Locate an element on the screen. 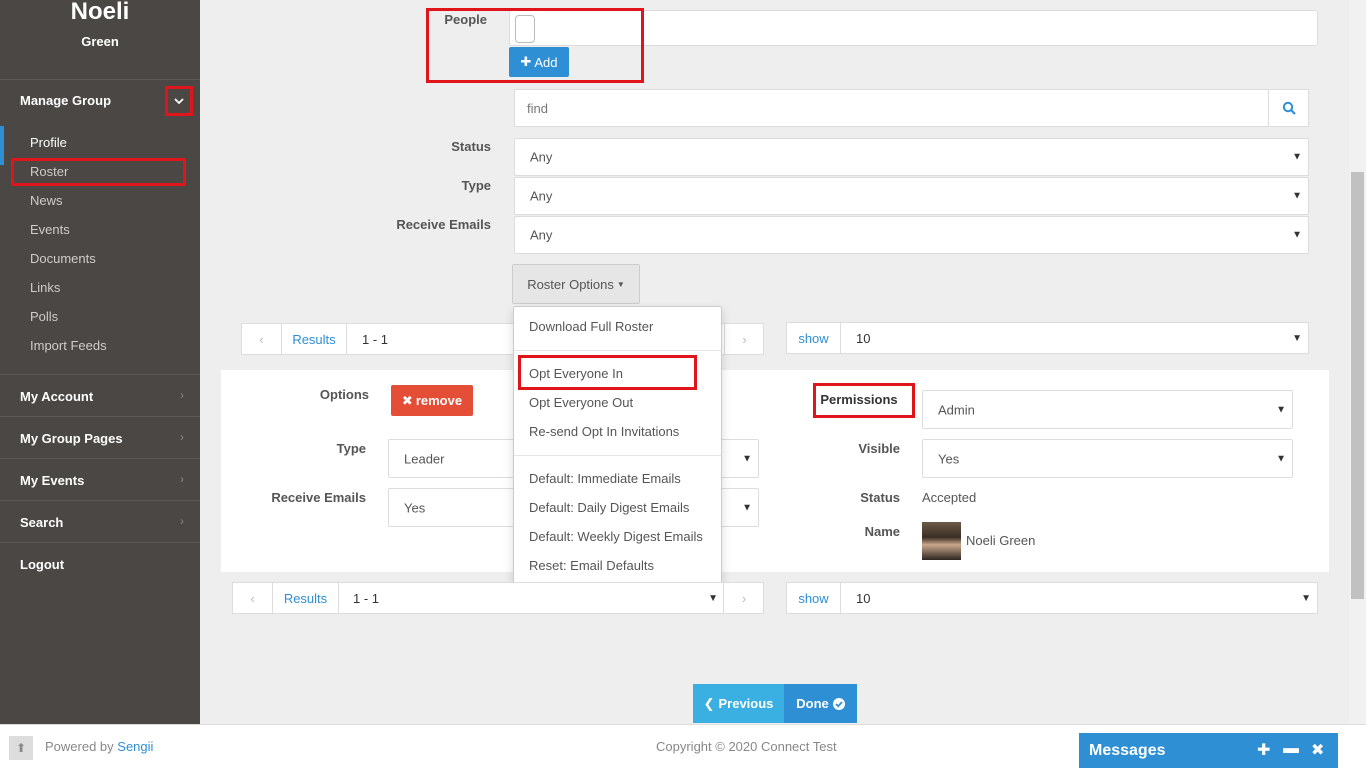 This screenshot has width=1366, height=768. bottom-show-pager: show 10 ▼ is located at coordinates (1052, 598).